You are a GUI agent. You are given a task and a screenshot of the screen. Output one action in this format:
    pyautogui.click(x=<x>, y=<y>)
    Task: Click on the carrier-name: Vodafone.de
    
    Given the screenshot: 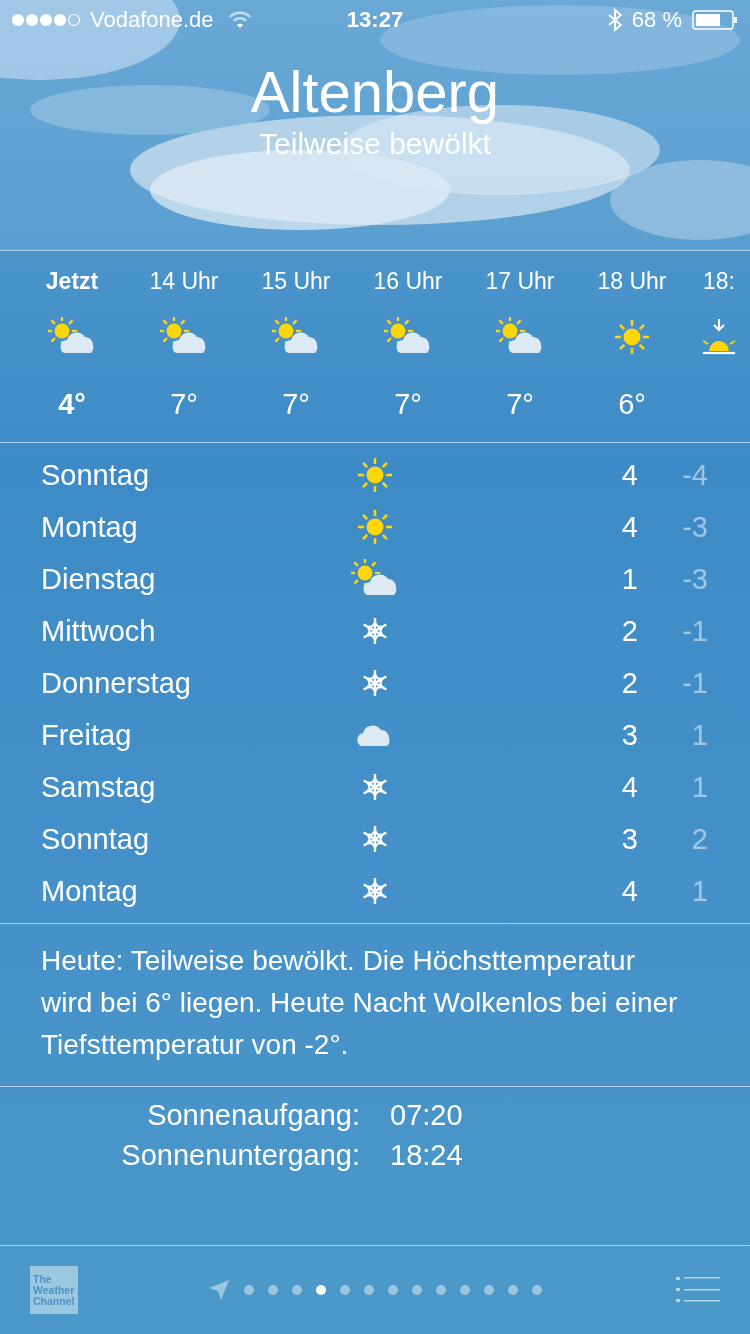 What is the action you would take?
    pyautogui.click(x=152, y=20)
    